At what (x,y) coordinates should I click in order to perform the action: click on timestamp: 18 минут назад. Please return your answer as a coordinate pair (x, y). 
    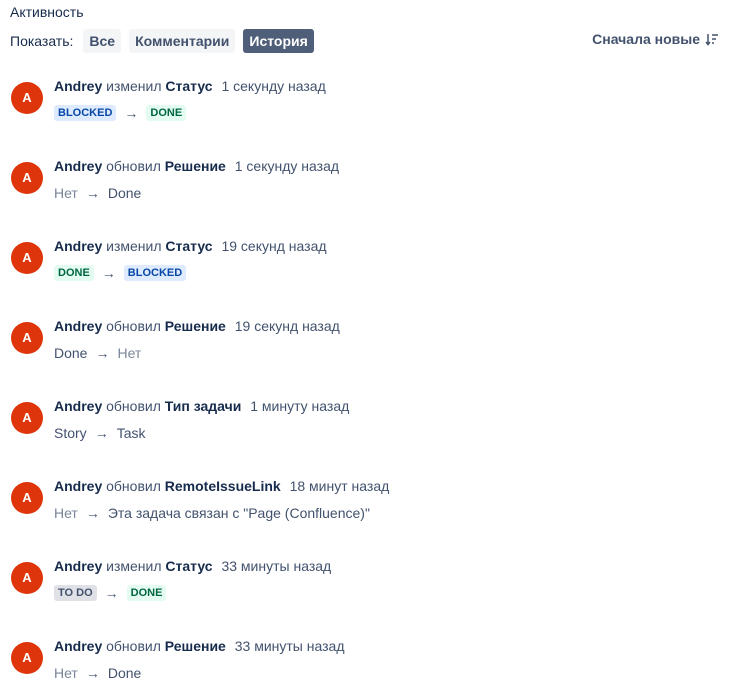
    Looking at the image, I should click on (340, 486).